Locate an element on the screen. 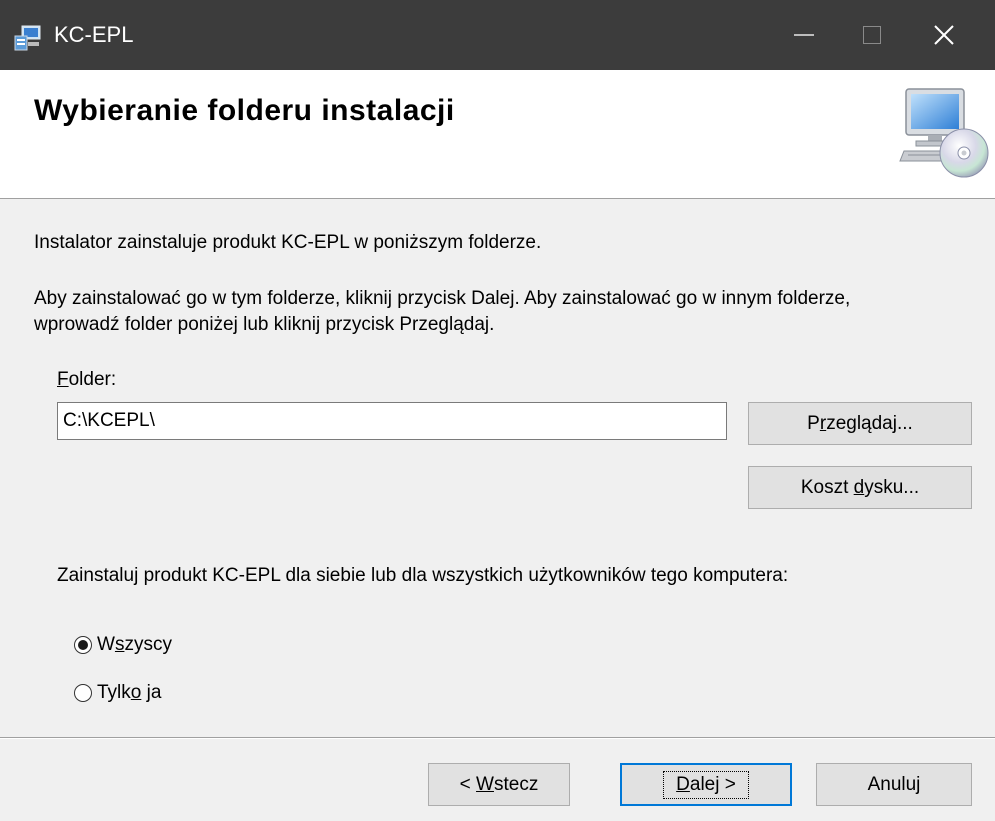 This screenshot has height=821, width=995. minimize-button is located at coordinates (804, 35).